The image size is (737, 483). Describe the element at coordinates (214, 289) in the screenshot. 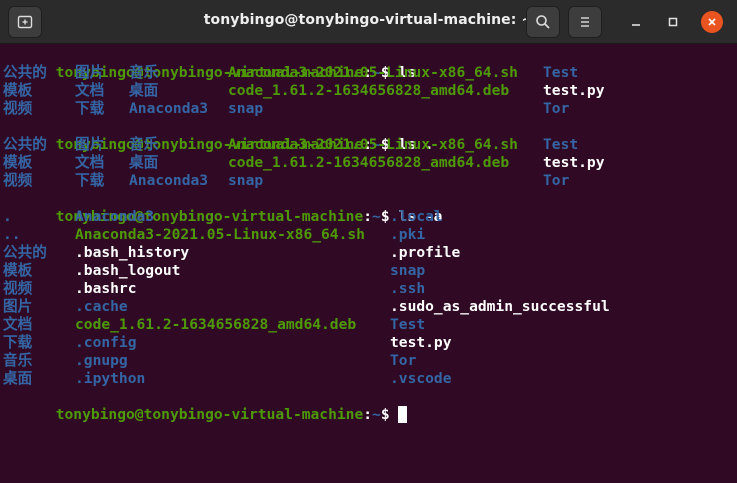

I see `output-line: 视频 .bashrc .ssh` at that location.